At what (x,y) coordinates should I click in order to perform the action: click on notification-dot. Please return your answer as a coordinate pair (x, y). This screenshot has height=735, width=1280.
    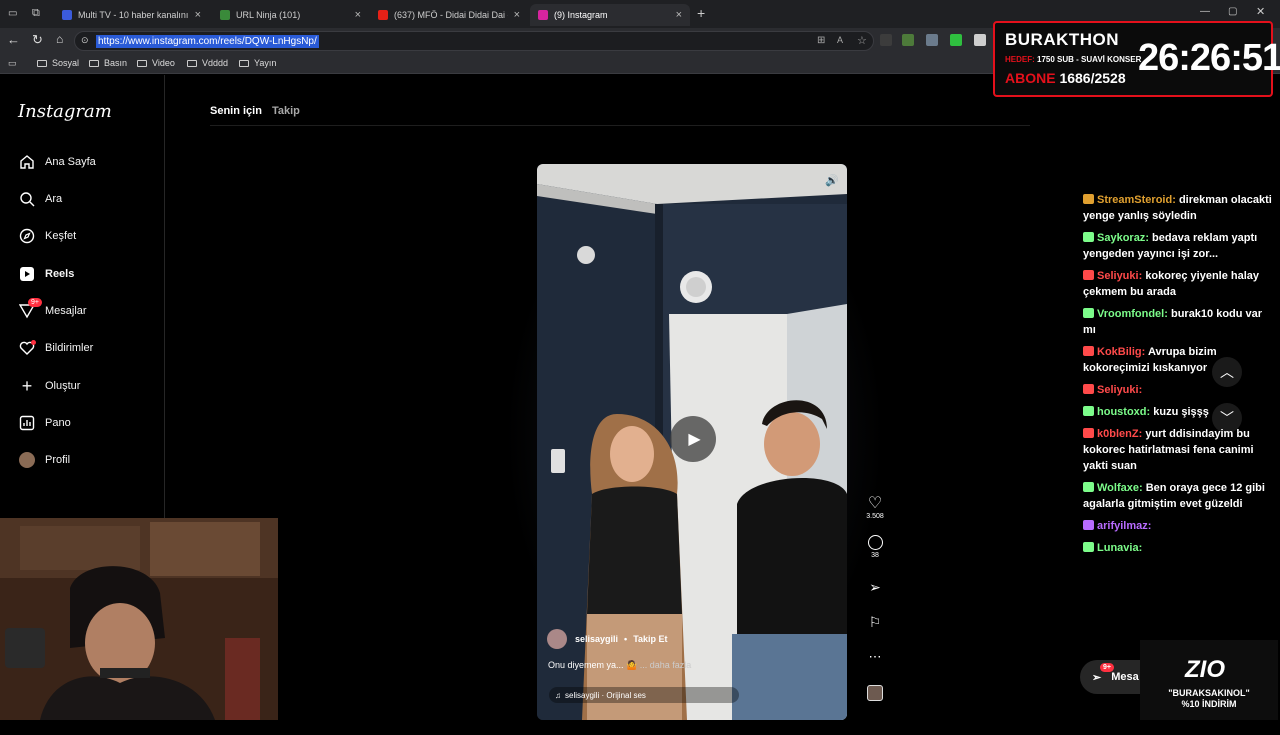
    Looking at the image, I should click on (33, 342).